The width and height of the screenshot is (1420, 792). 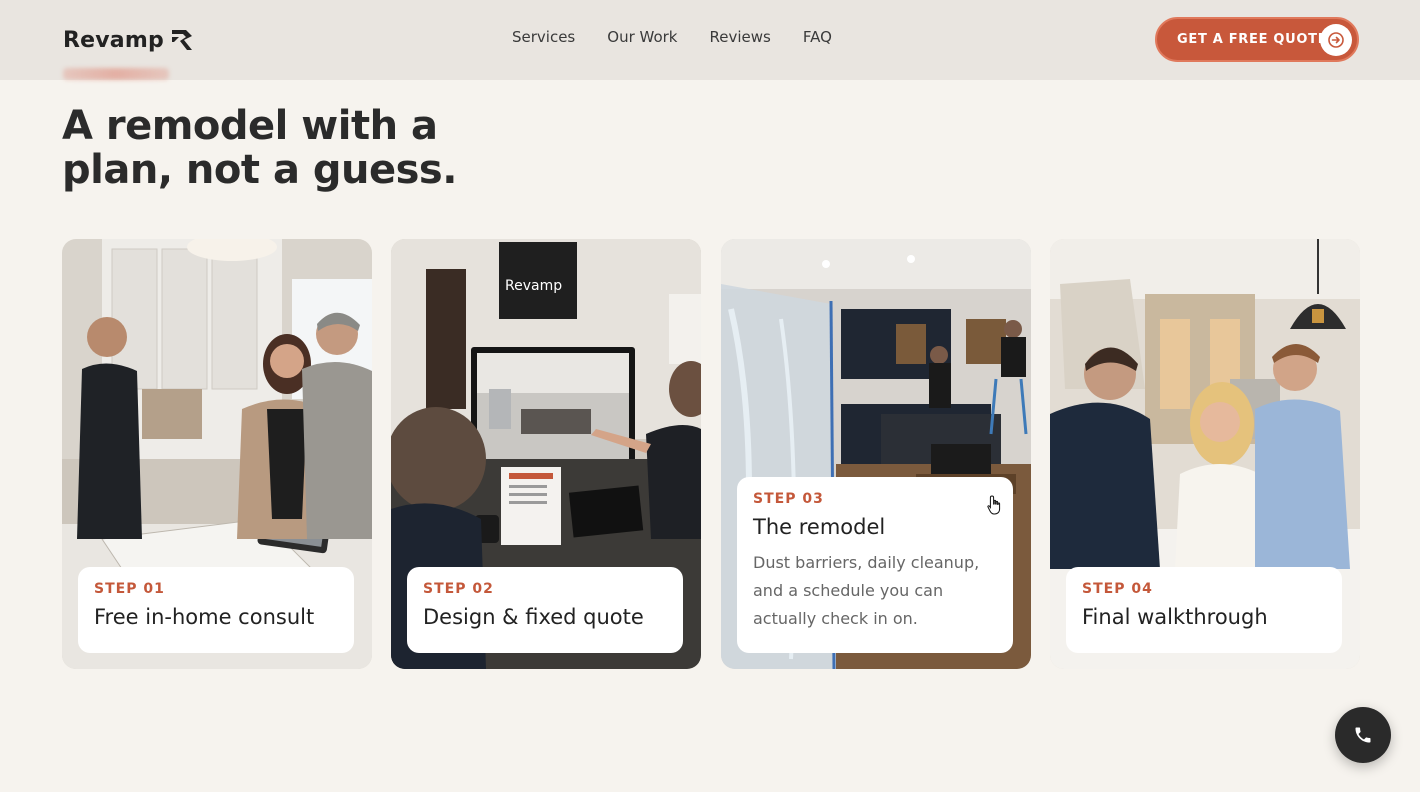 What do you see at coordinates (113, 40) in the screenshot?
I see `logo-text: Revamp` at bounding box center [113, 40].